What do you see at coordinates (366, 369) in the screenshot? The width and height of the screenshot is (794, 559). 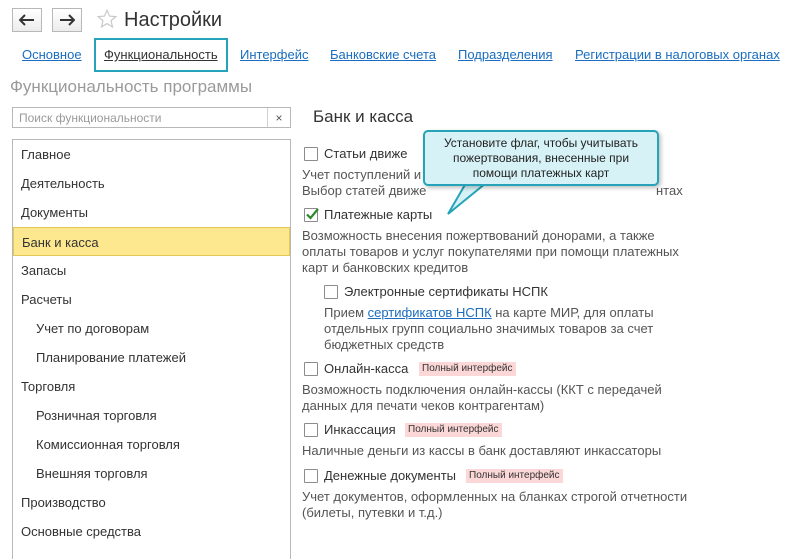 I see `online-cash-label: Онлайн-касса` at bounding box center [366, 369].